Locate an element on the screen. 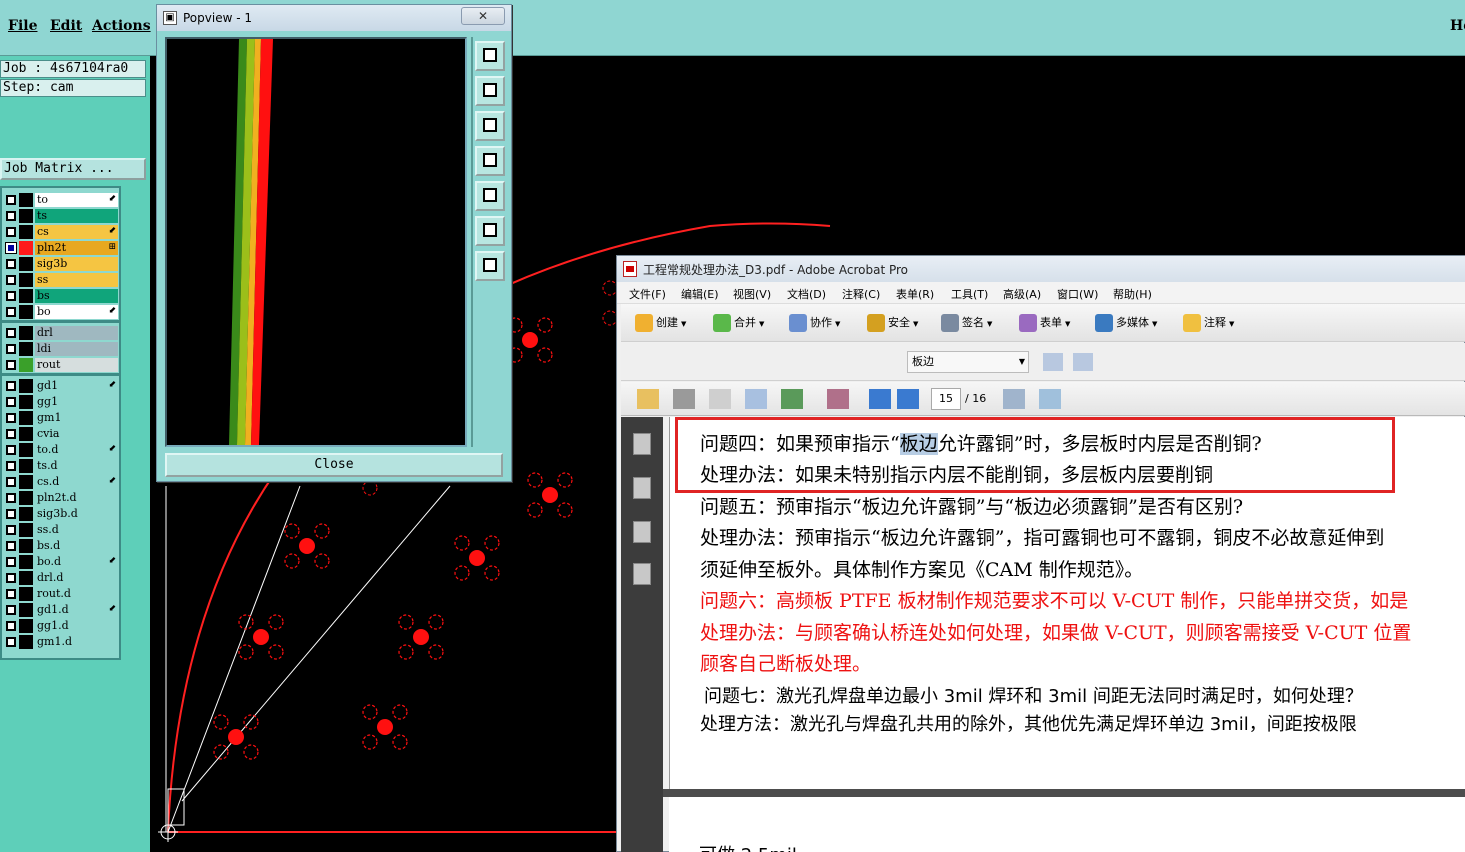  menu-advanced: 高级(A) is located at coordinates (1022, 294).